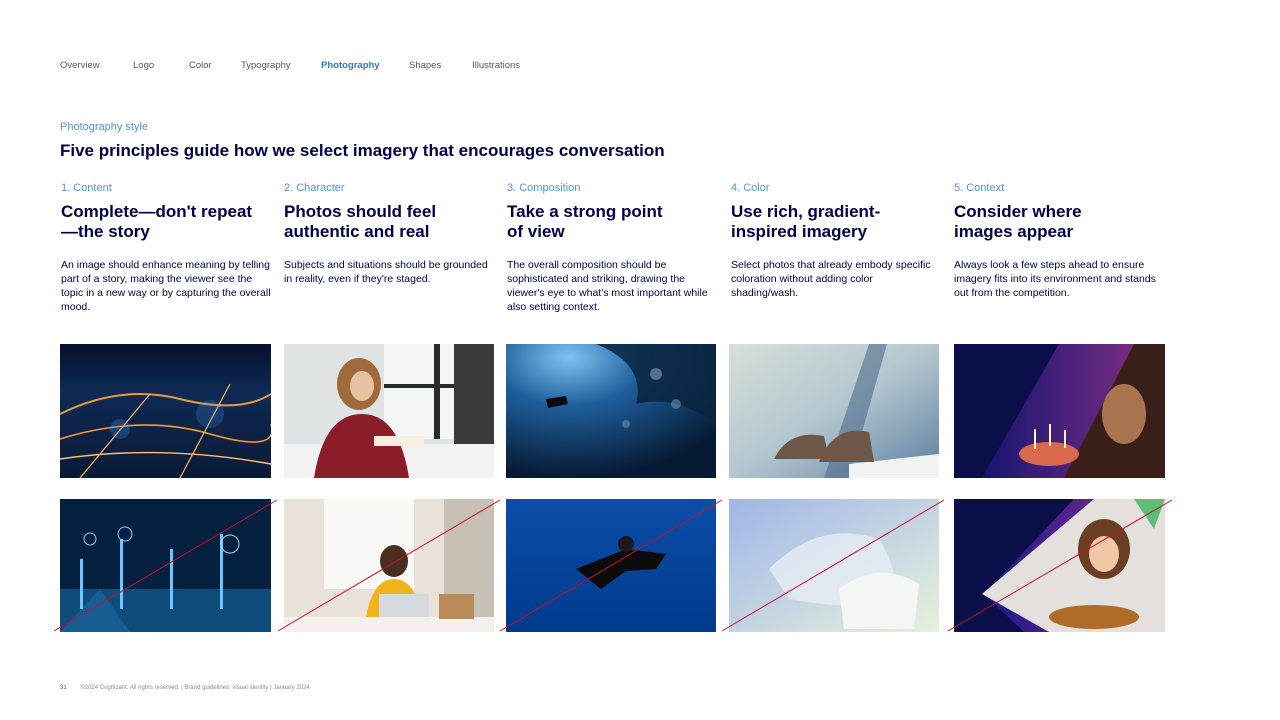  I want to click on nav-item-shapes: Shapes, so click(425, 65).